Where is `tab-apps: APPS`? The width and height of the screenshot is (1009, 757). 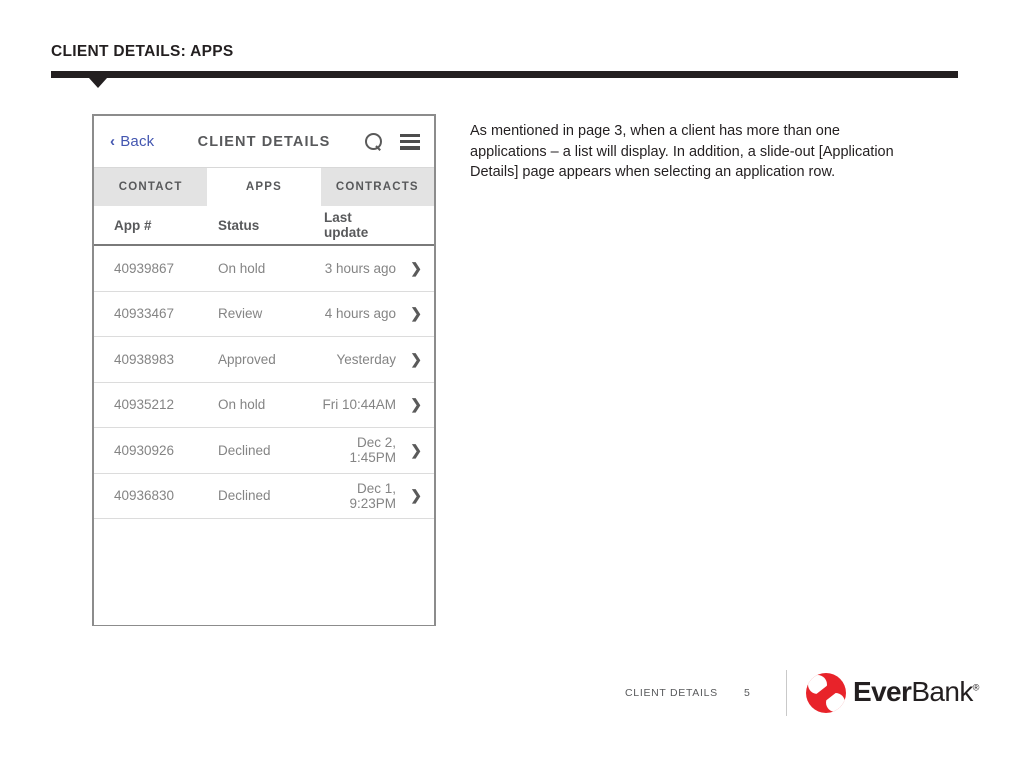
tab-apps: APPS is located at coordinates (264, 187).